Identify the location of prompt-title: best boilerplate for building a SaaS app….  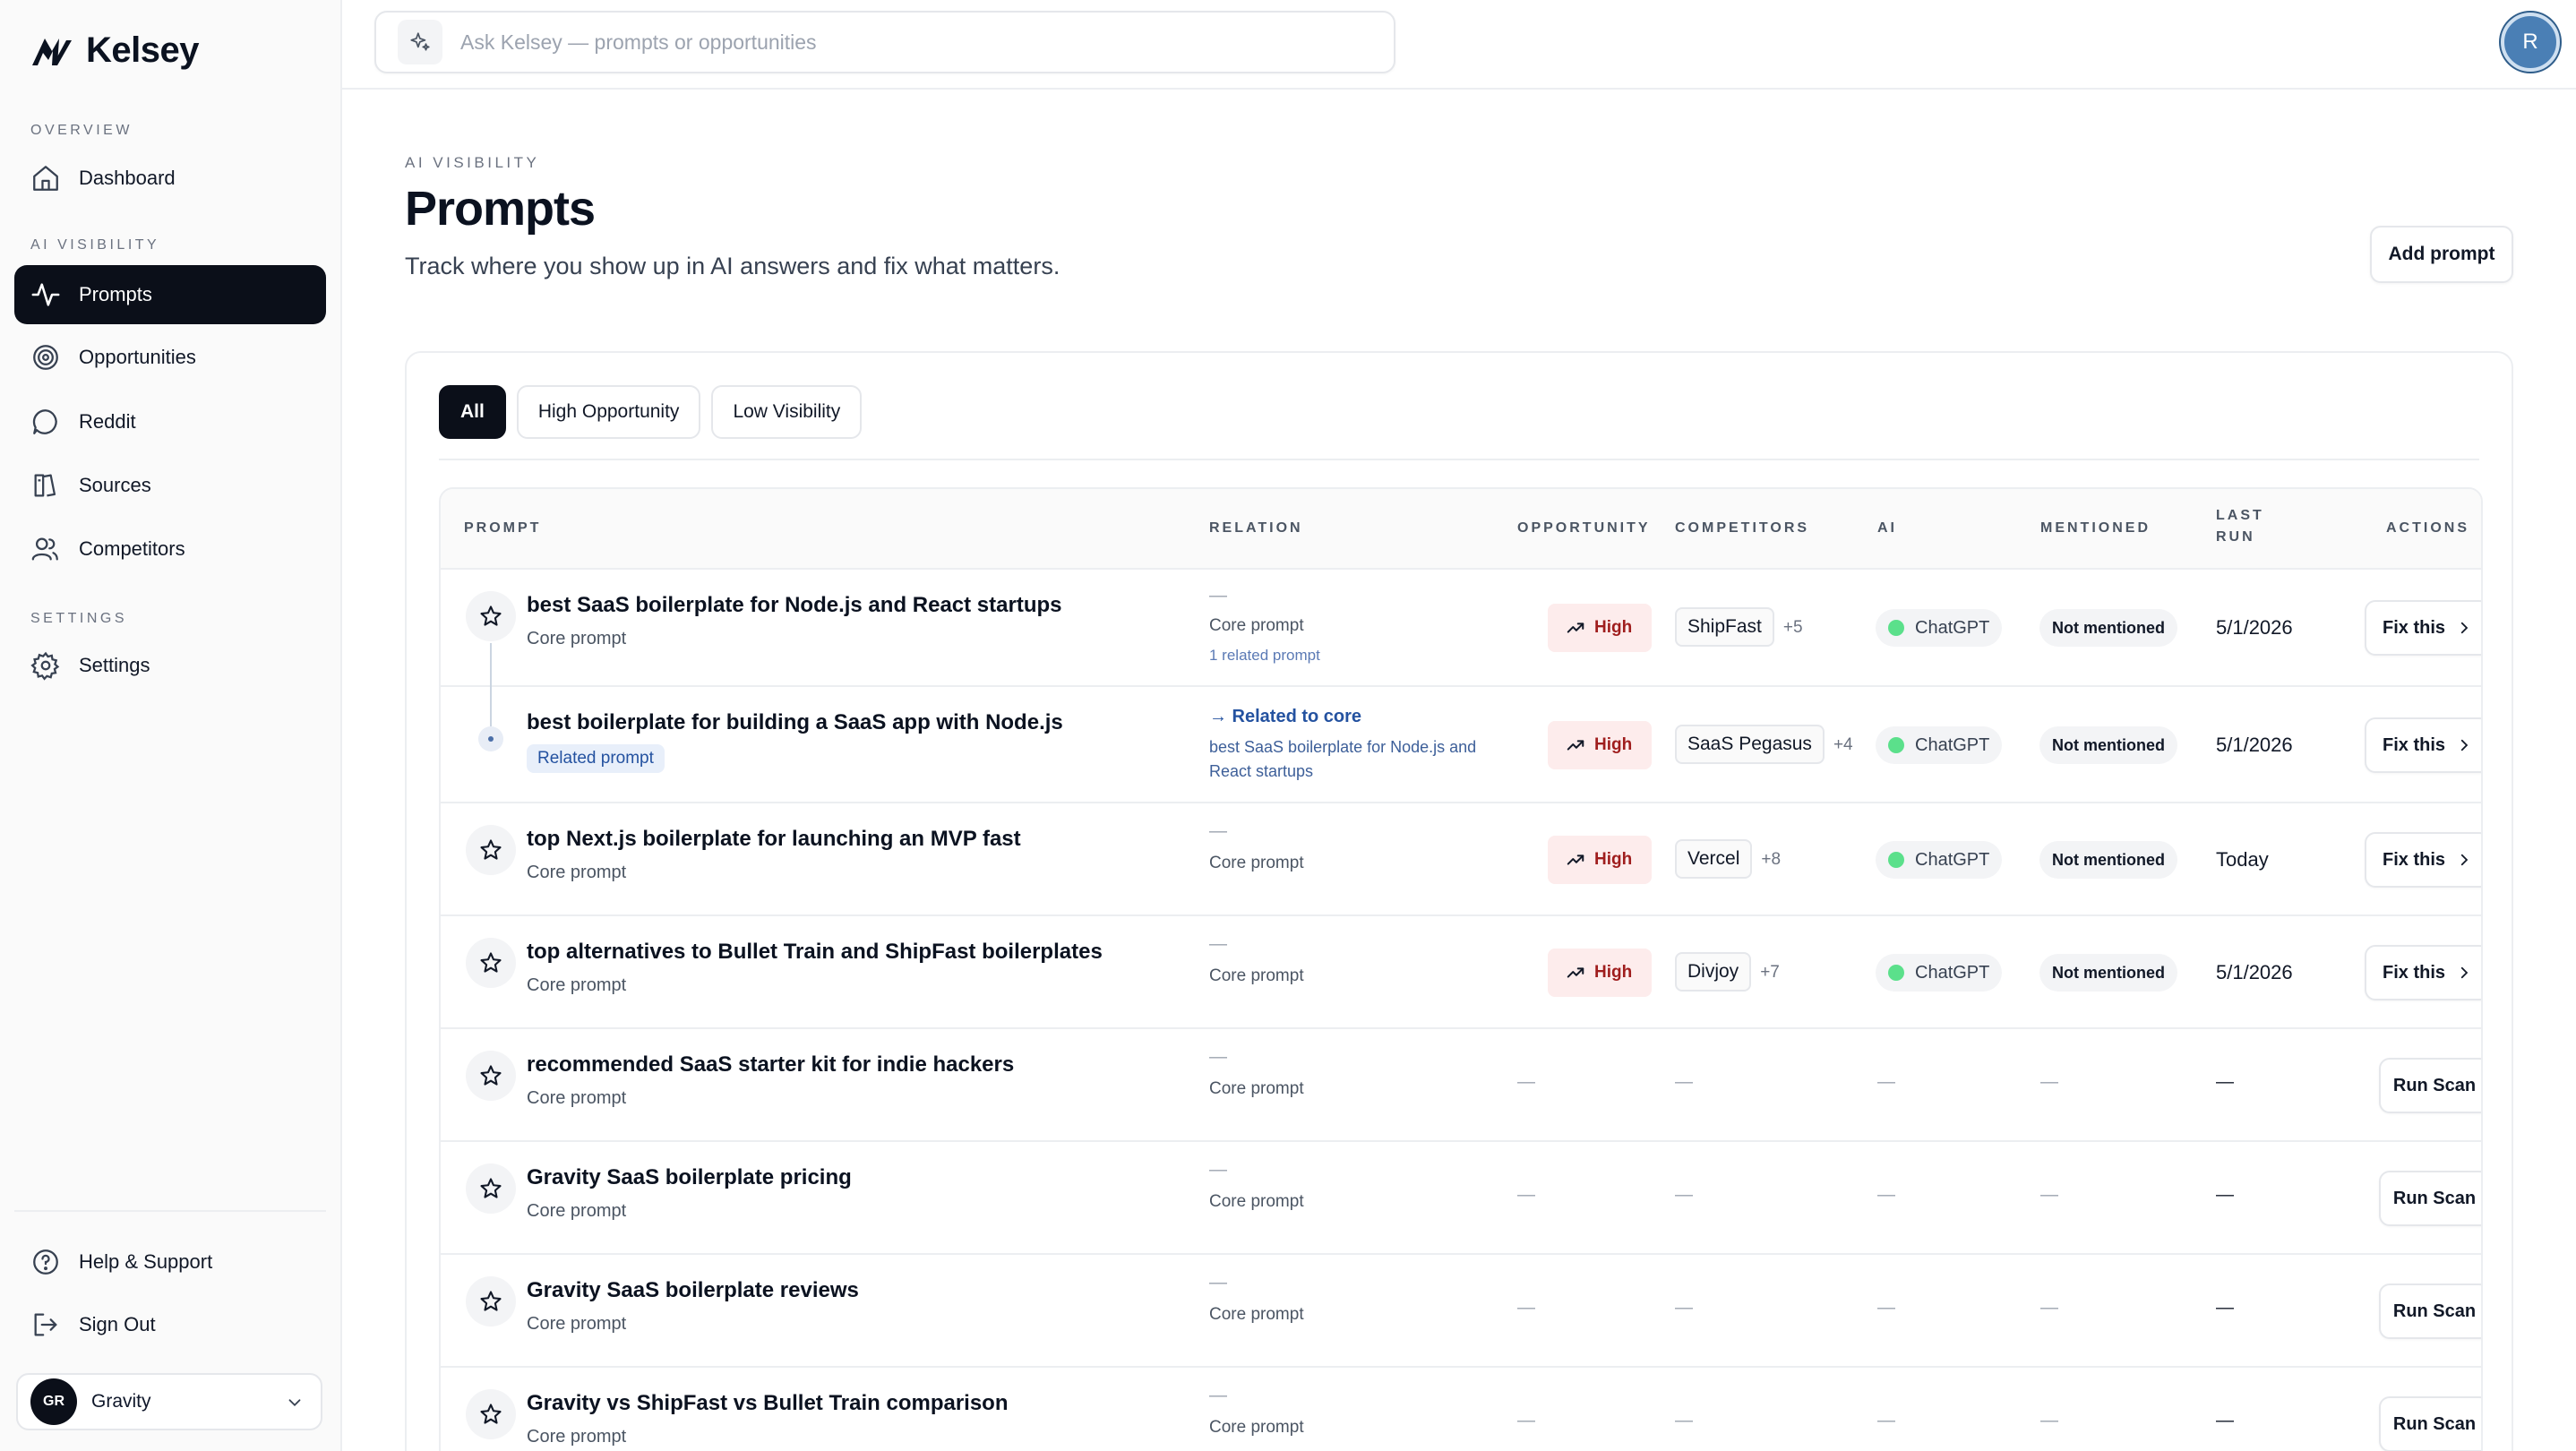
(795, 723).